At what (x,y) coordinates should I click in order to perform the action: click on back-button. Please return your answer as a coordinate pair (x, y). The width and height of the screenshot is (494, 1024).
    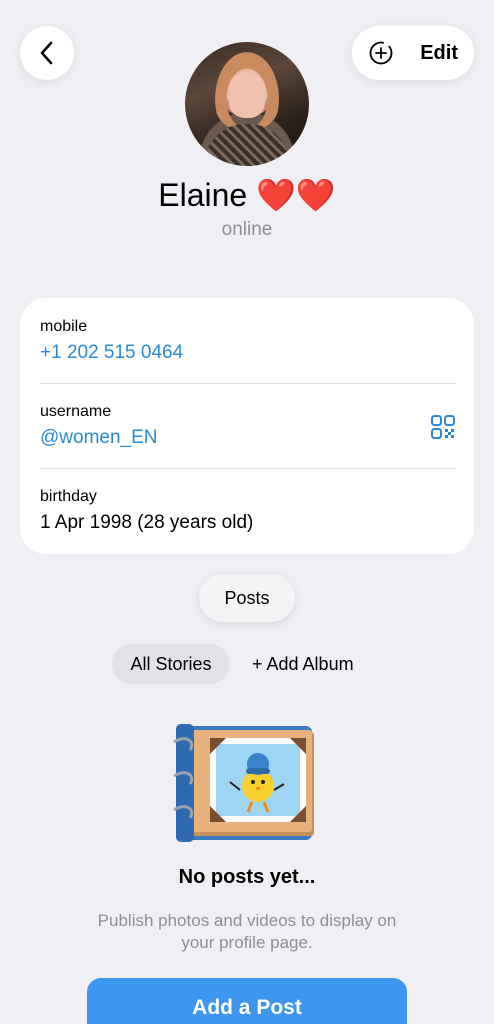
    Looking at the image, I should click on (47, 53).